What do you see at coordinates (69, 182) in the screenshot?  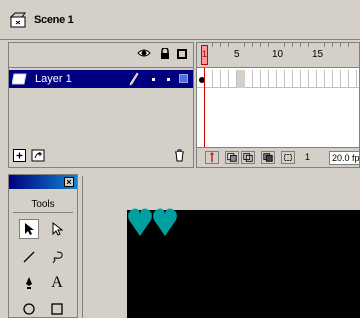 I see `close-icon: ×` at bounding box center [69, 182].